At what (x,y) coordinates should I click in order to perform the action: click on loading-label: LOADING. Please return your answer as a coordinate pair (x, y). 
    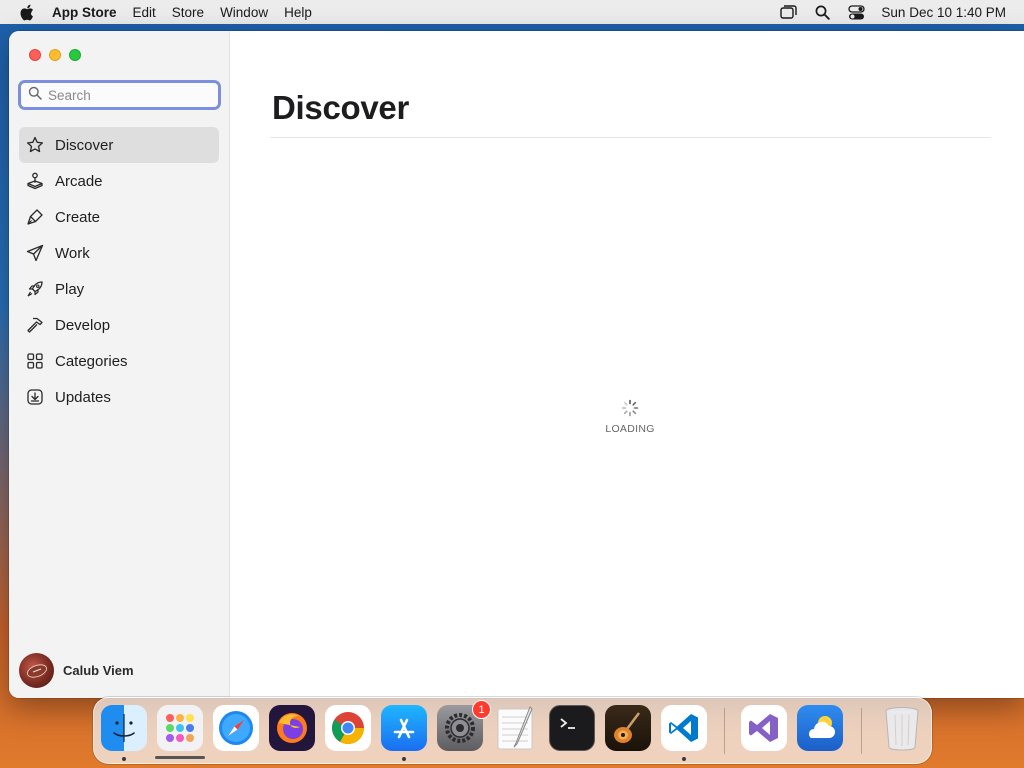
    Looking at the image, I should click on (630, 429).